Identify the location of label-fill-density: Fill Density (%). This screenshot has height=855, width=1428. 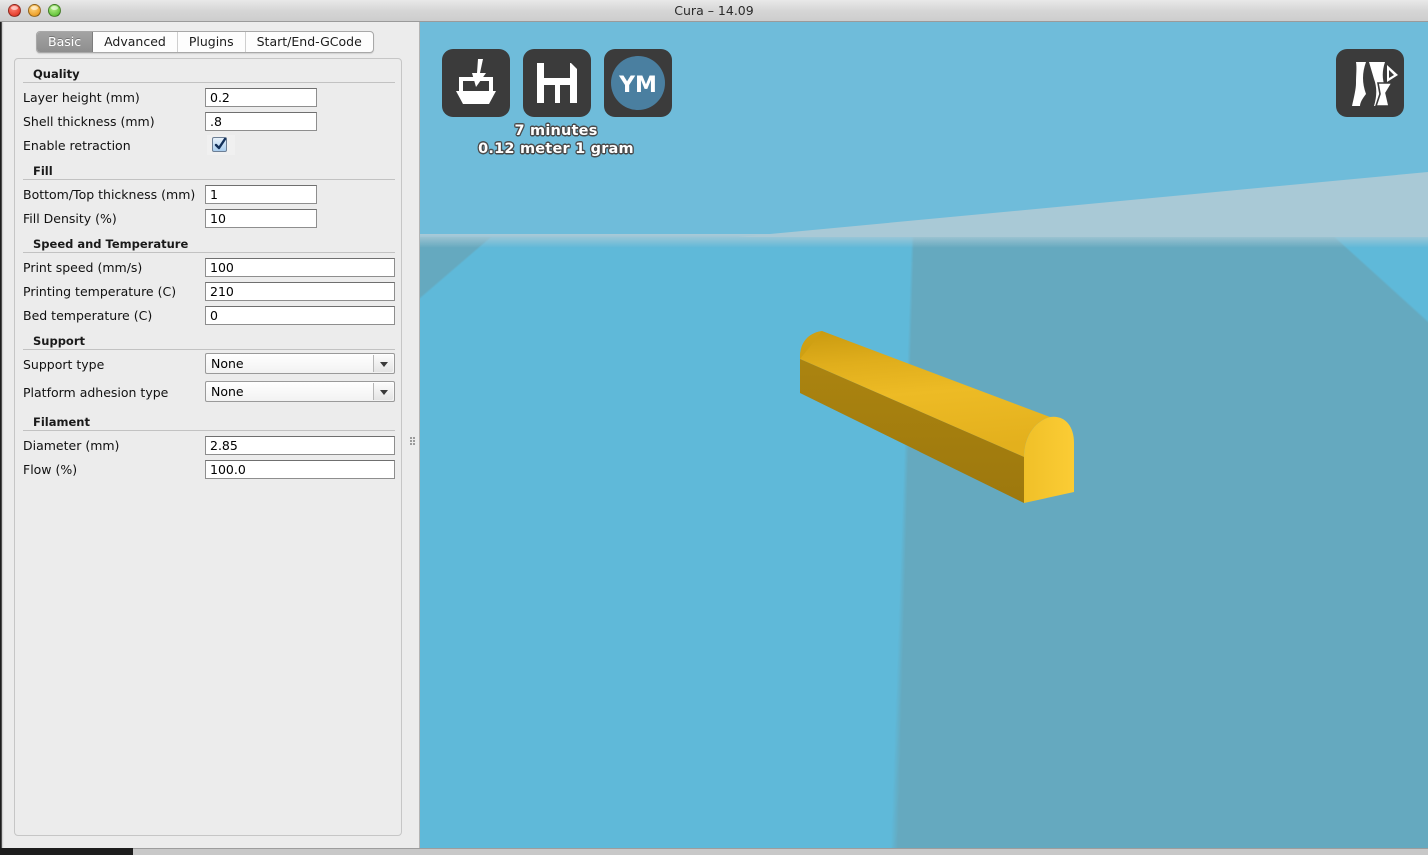
(70, 218).